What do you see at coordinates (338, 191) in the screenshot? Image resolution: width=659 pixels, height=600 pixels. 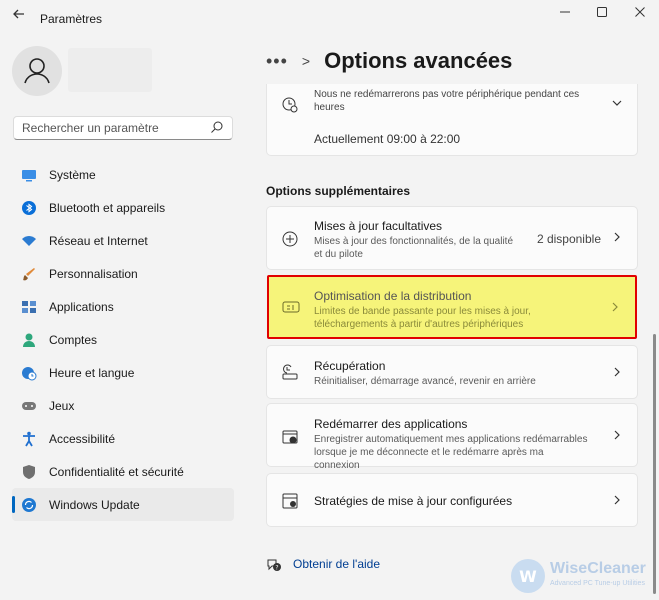 I see `section-title: Options supplémentaires` at bounding box center [338, 191].